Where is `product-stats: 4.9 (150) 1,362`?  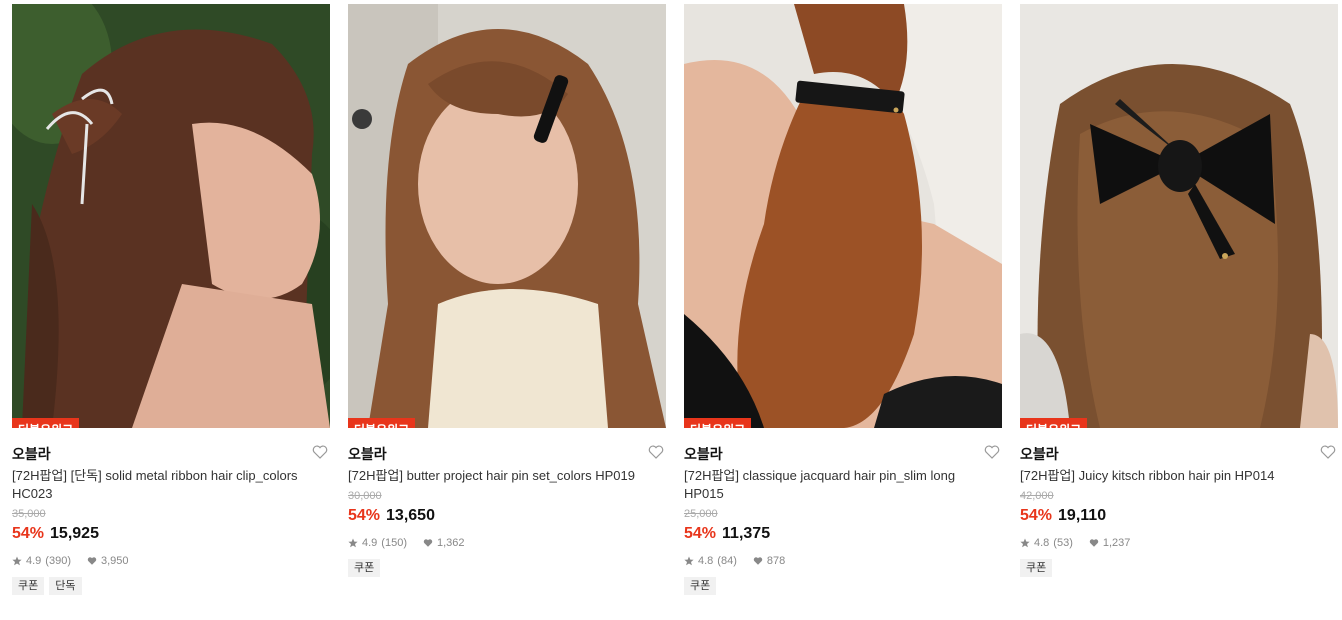
product-stats: 4.9 (150) 1,362 is located at coordinates (507, 543).